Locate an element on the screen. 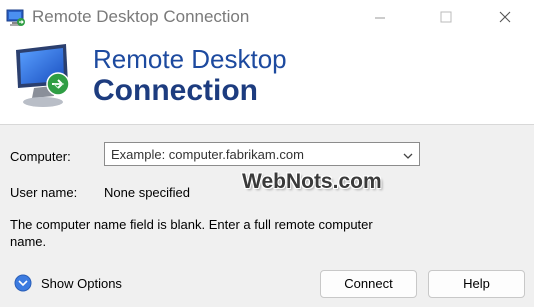 This screenshot has height=307, width=534. remote-desktop-icon is located at coordinates (16, 18).